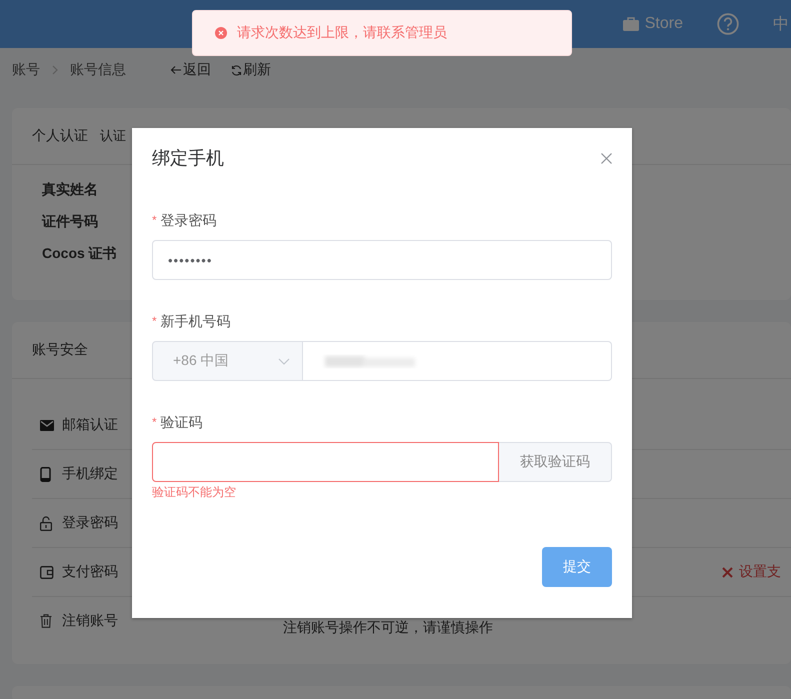 The image size is (791, 699). I want to click on breadcrumb-item: 账号, so click(26, 70).